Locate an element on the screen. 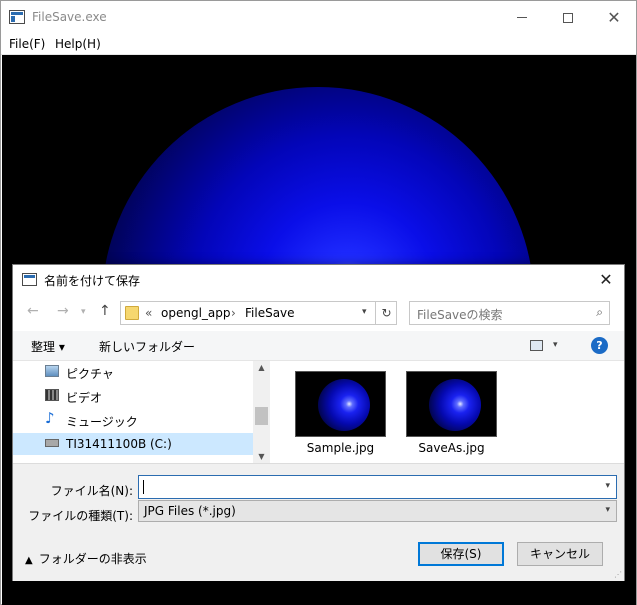  search-icon: ⌕ is located at coordinates (599, 312).